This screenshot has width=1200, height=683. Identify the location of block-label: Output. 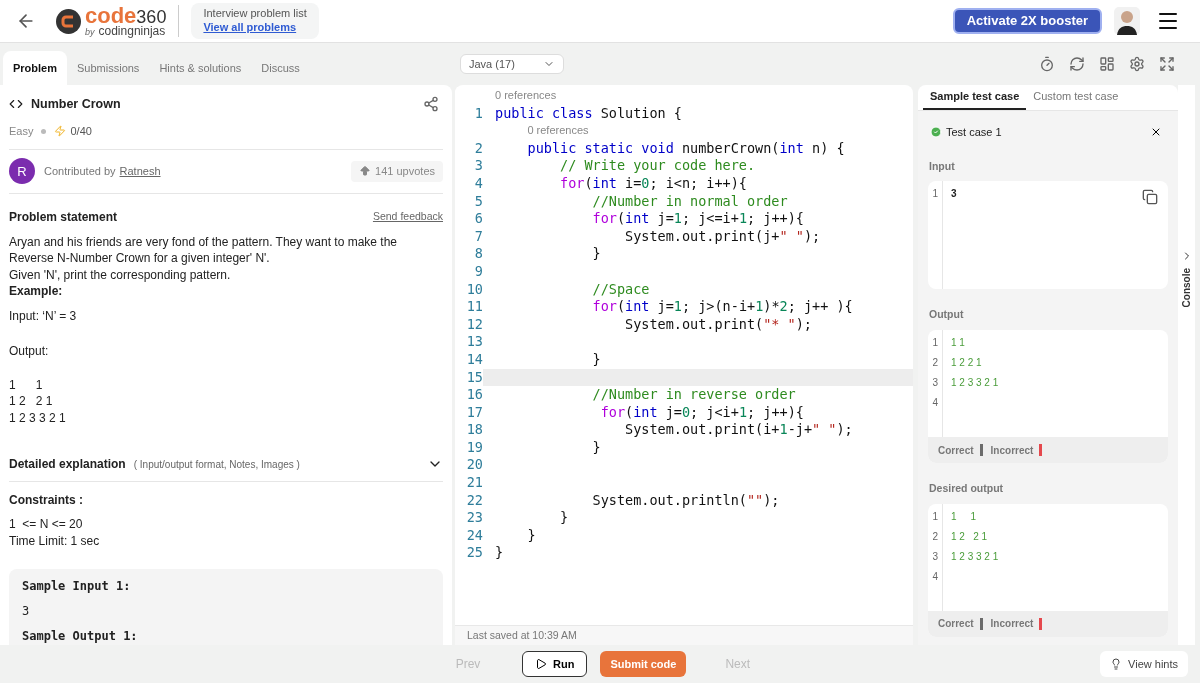
(947, 315).